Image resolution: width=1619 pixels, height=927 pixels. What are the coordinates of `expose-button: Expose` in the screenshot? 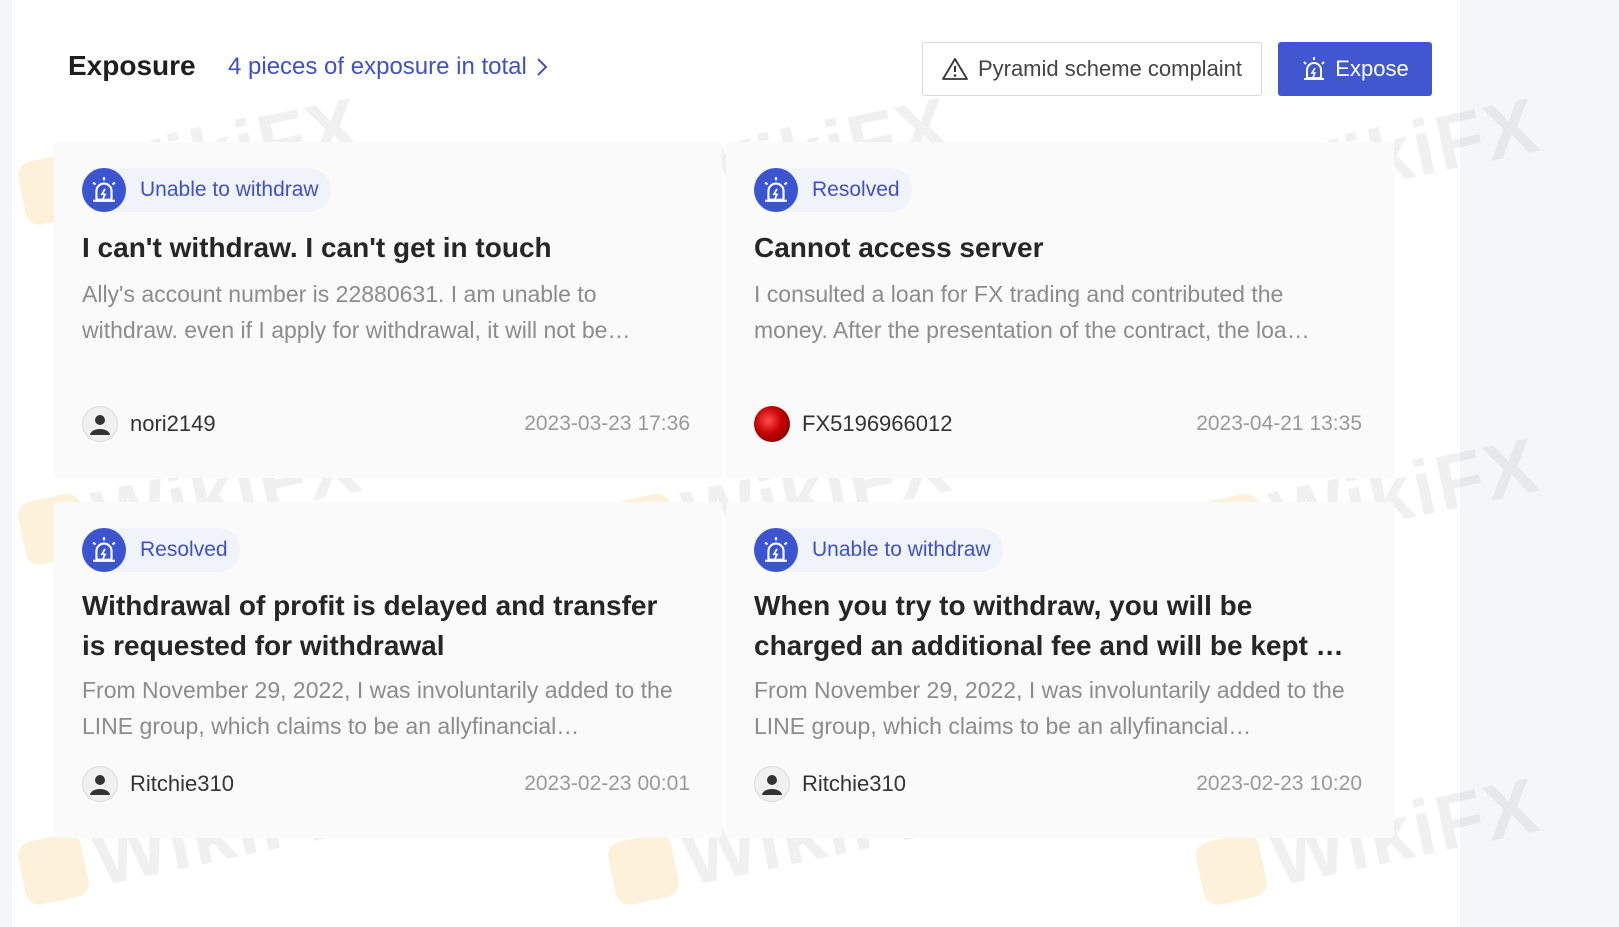 It's located at (1355, 69).